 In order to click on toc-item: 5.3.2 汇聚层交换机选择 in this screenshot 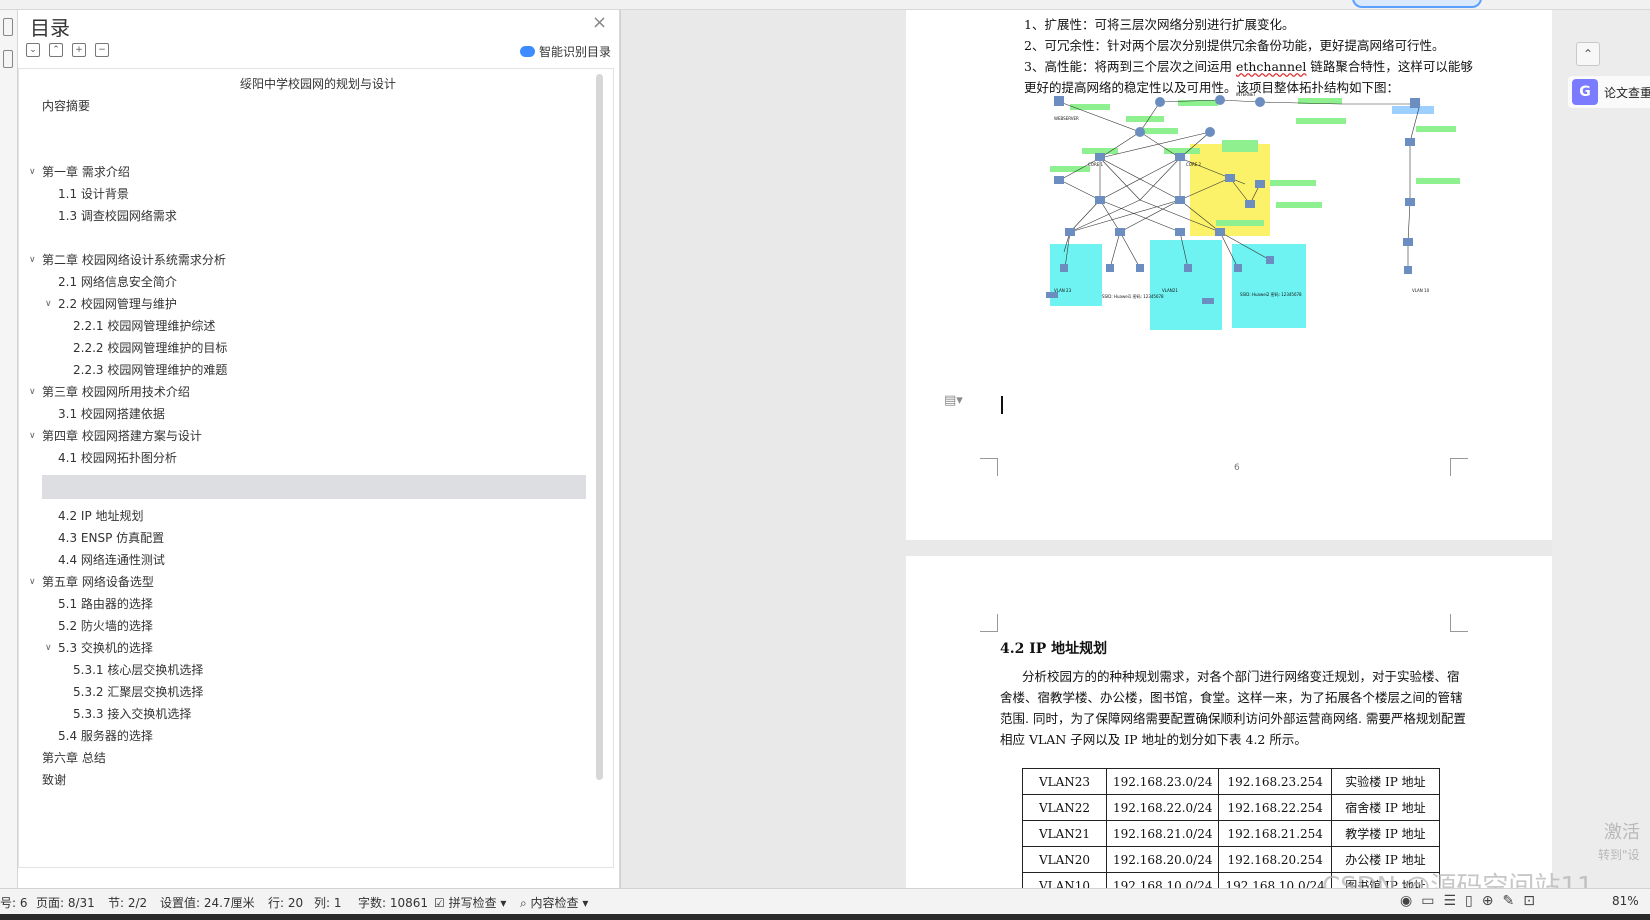, I will do `click(303, 692)`.